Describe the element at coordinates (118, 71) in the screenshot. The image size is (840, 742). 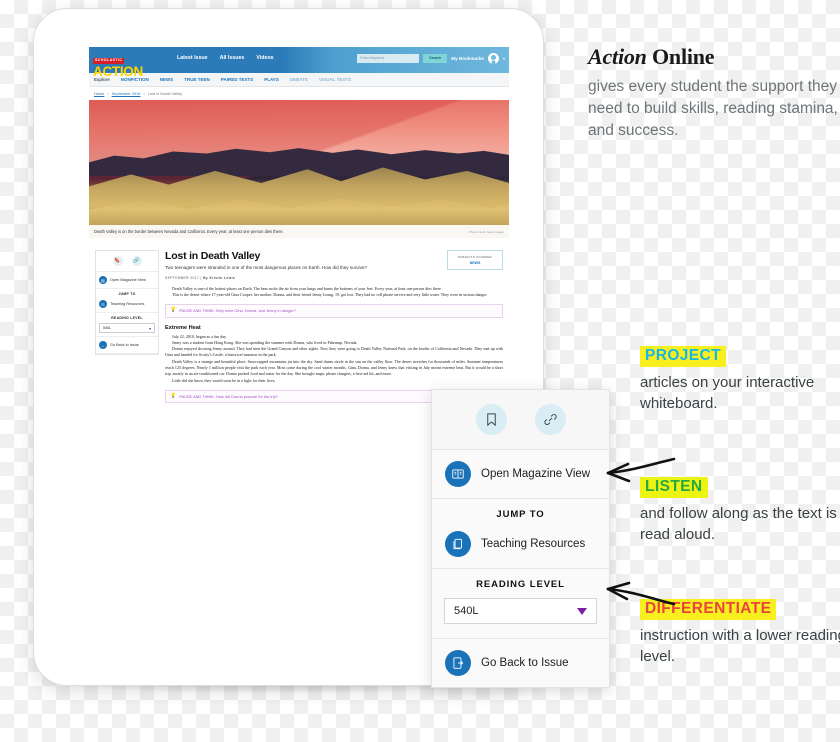
I see `brand-label: ACTION` at that location.